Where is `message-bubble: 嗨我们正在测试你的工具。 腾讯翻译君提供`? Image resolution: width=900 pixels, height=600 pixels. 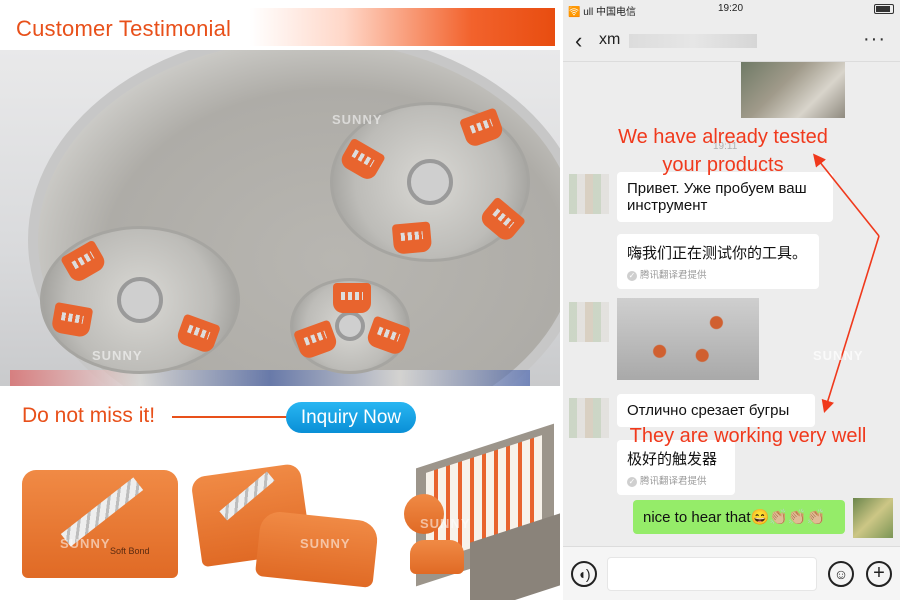 message-bubble: 嗨我们正在测试你的工具。 腾讯翻译君提供 is located at coordinates (718, 261).